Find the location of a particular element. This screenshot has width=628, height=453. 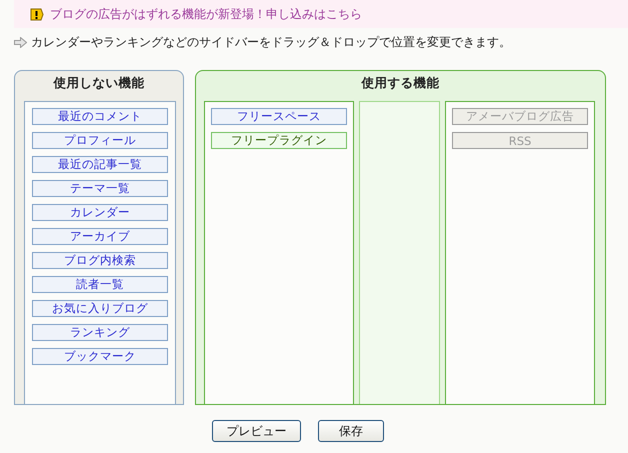

sidebar-widget: フリープラグイン is located at coordinates (279, 140).